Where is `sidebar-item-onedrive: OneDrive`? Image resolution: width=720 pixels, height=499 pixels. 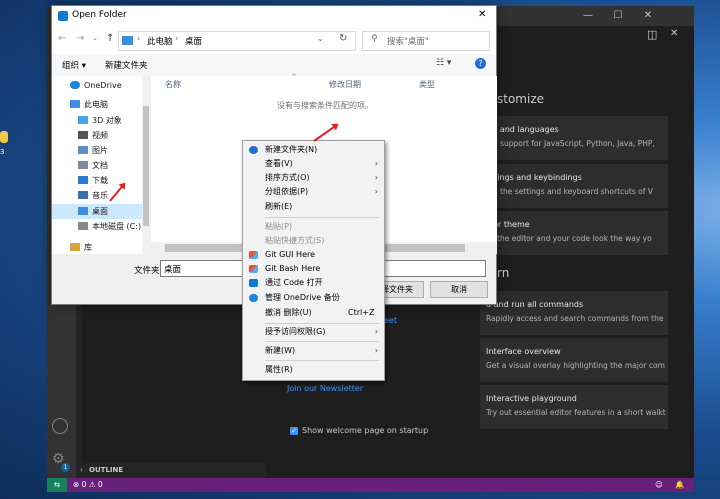 sidebar-item-onedrive: OneDrive is located at coordinates (100, 85).